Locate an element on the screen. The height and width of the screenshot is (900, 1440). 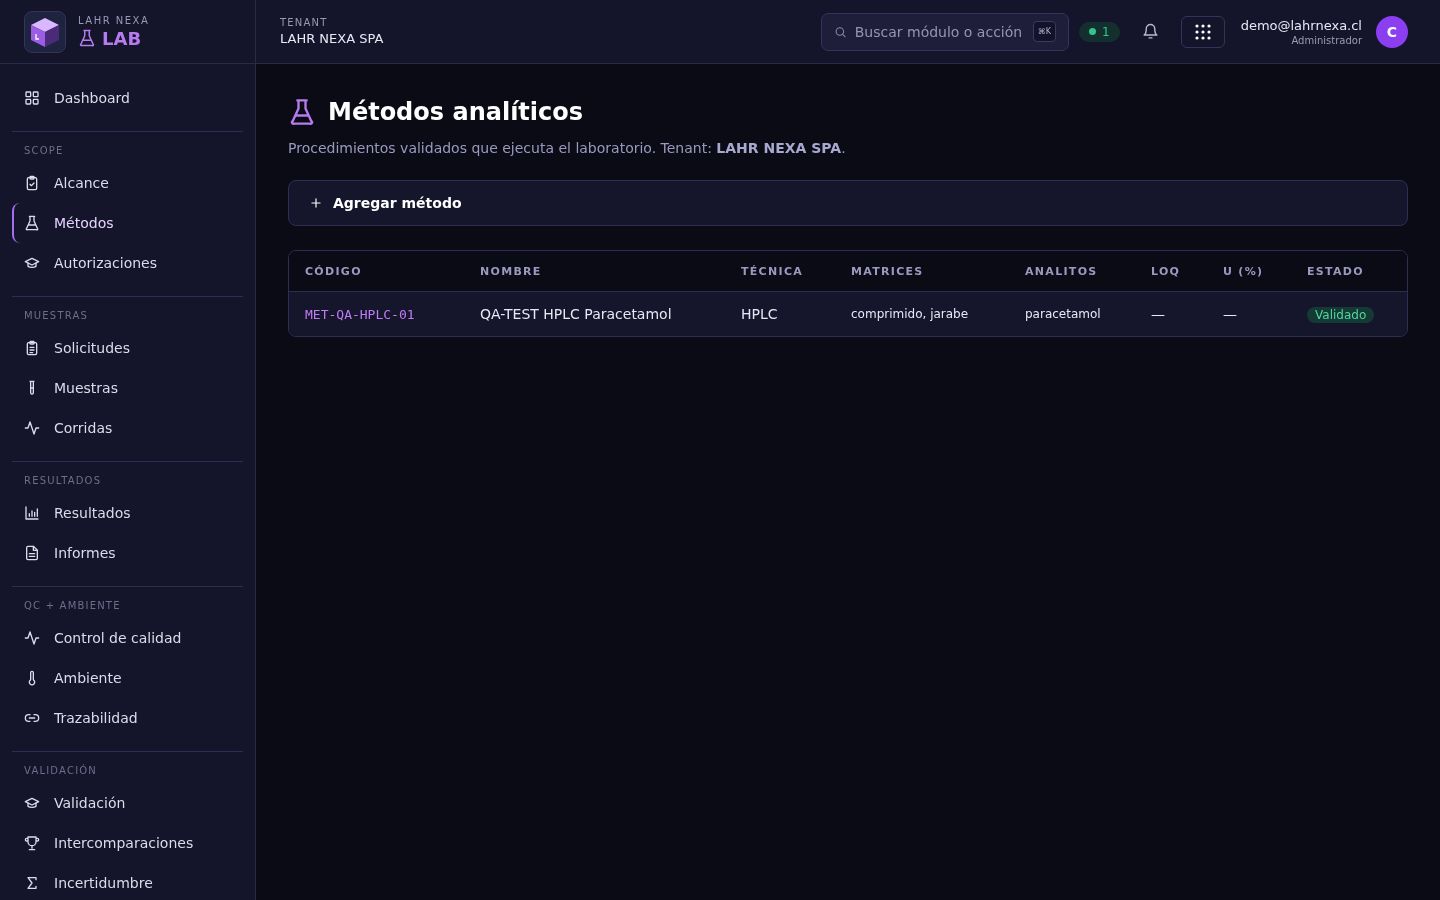
tenant-label: TENANT is located at coordinates (304, 22).